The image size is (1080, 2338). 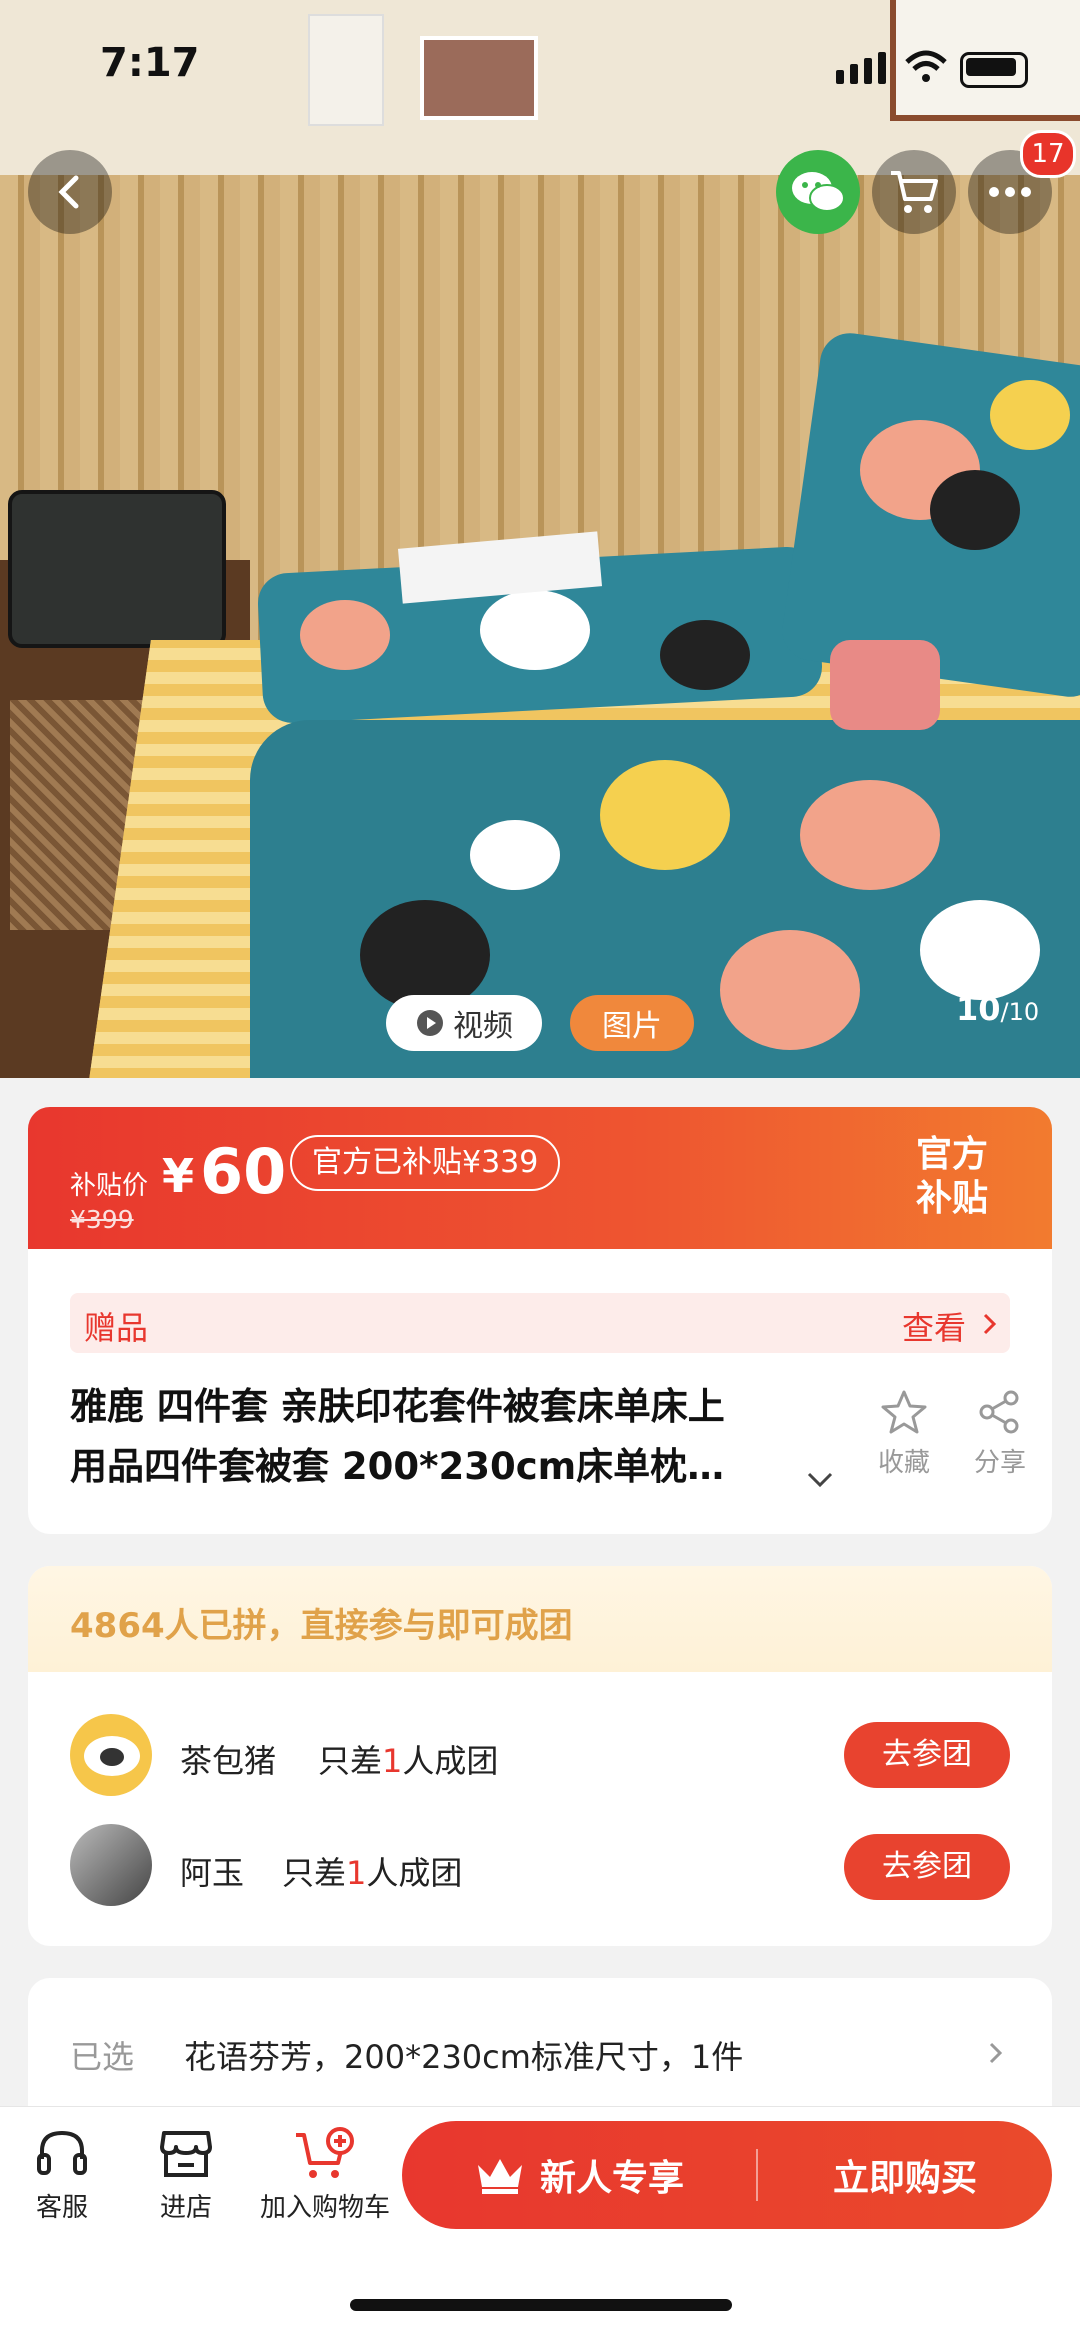 I want to click on member-name: 阿玉, so click(x=212, y=1873).